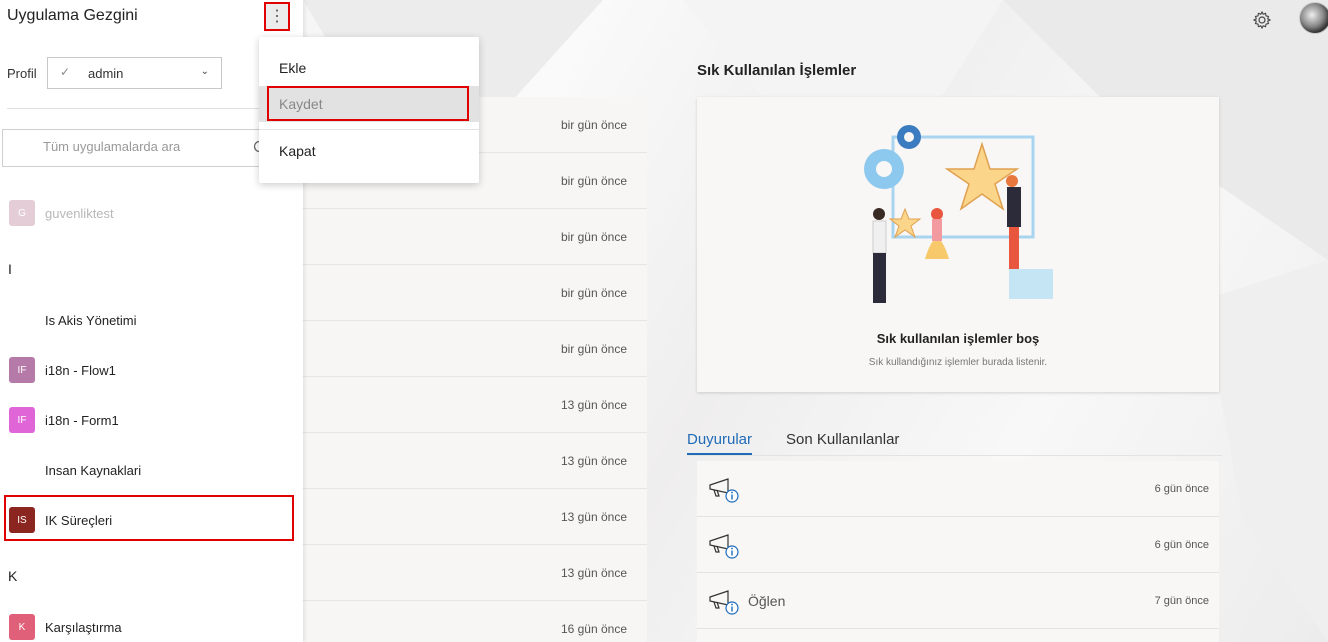  Describe the element at coordinates (1181, 600) in the screenshot. I see `announcement-time: 7 gün önce` at that location.